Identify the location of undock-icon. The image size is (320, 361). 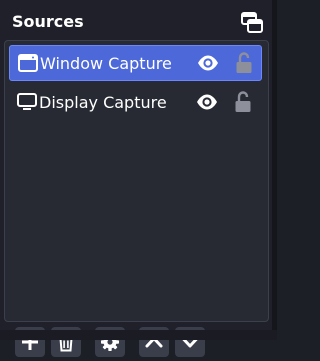
(252, 22).